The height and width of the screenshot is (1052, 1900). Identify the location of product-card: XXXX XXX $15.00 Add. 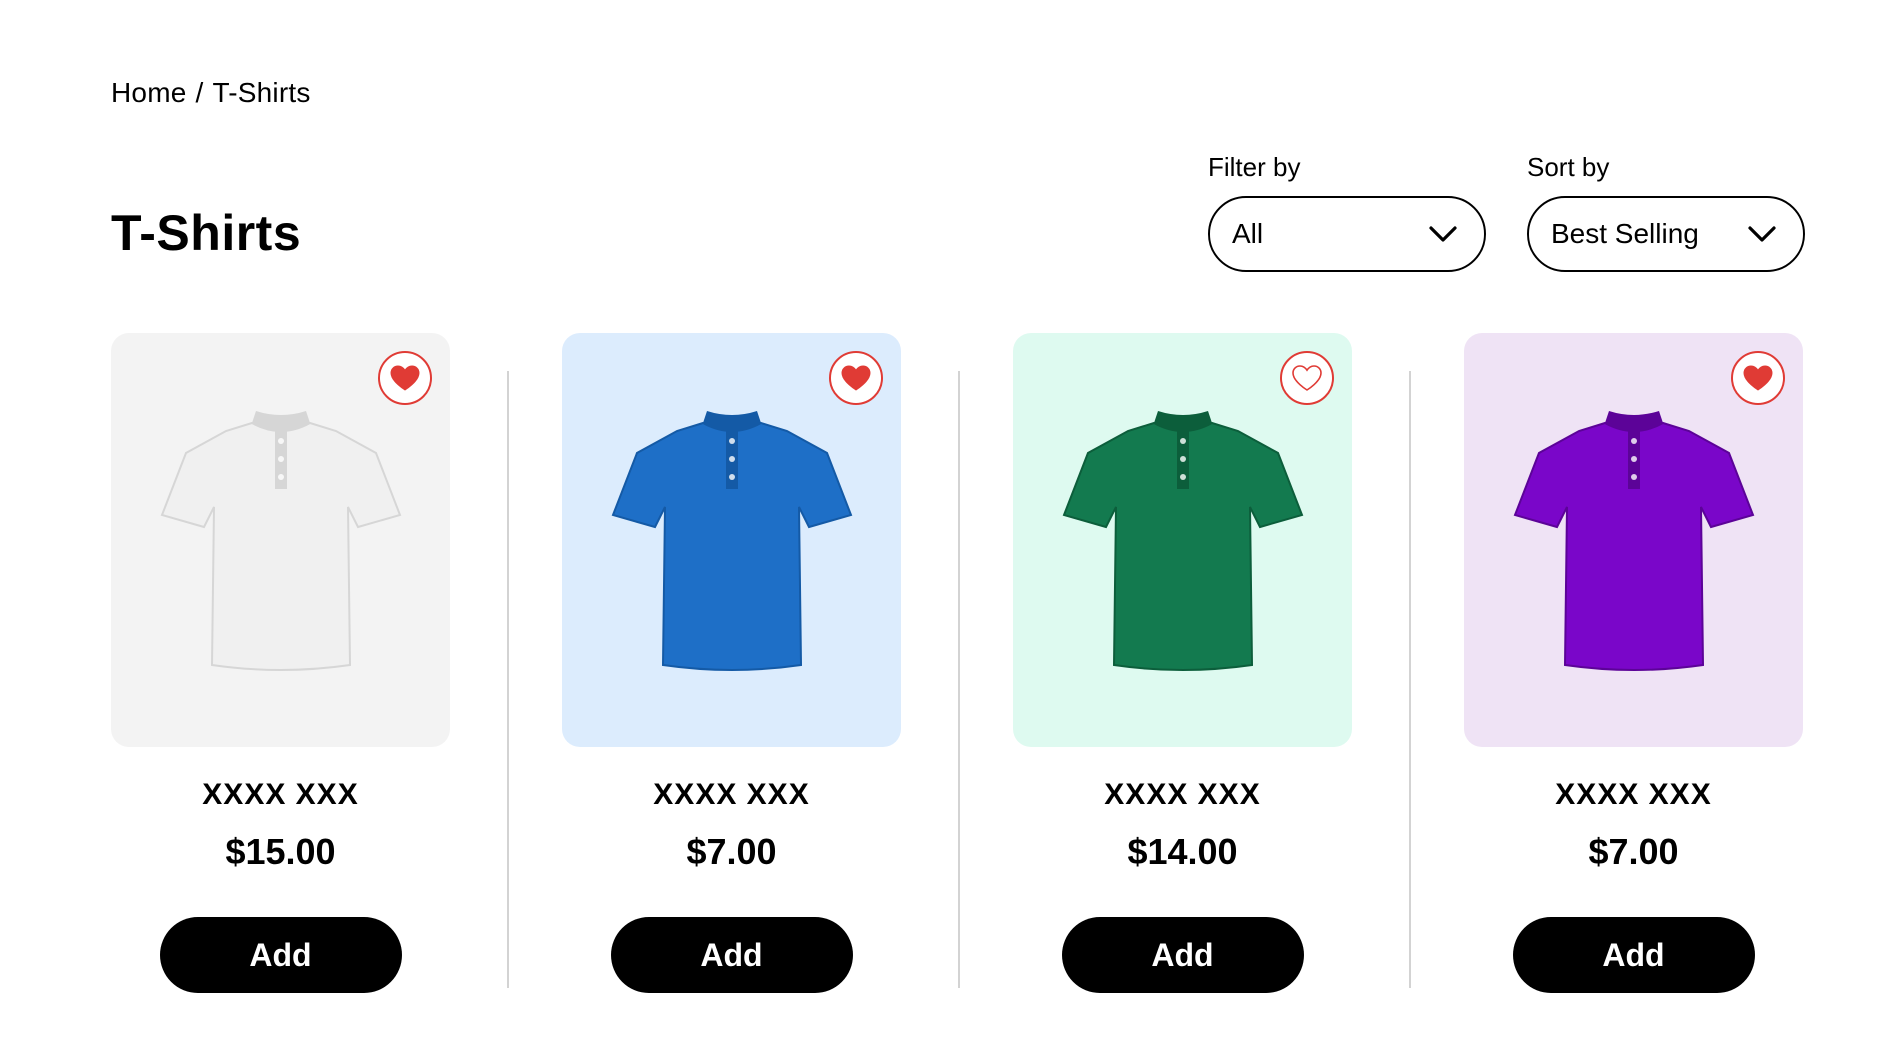
(280, 663).